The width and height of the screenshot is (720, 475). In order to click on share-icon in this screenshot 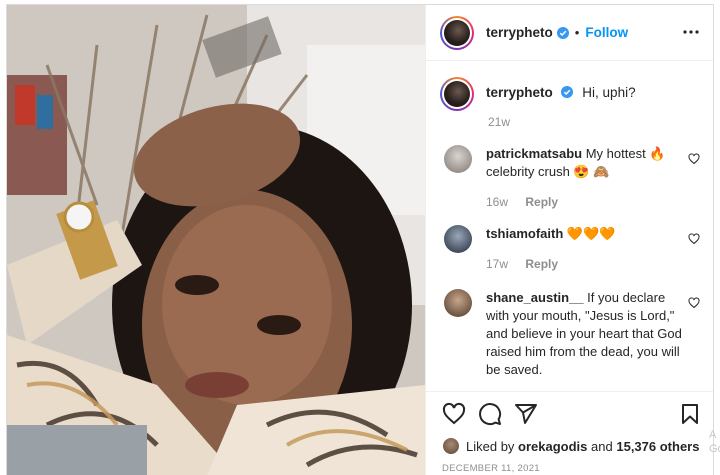, I will do `click(526, 414)`.